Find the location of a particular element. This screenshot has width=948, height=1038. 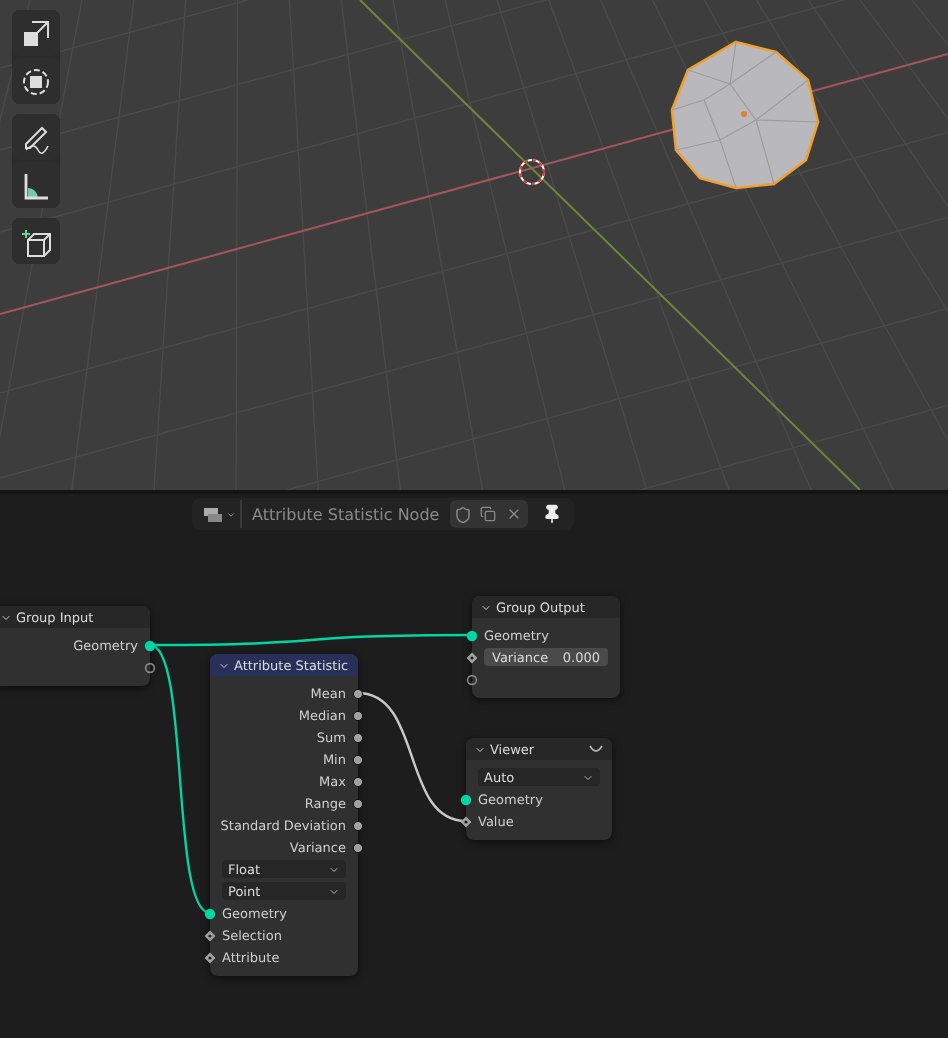

3d-cursor-icon is located at coordinates (532, 172).